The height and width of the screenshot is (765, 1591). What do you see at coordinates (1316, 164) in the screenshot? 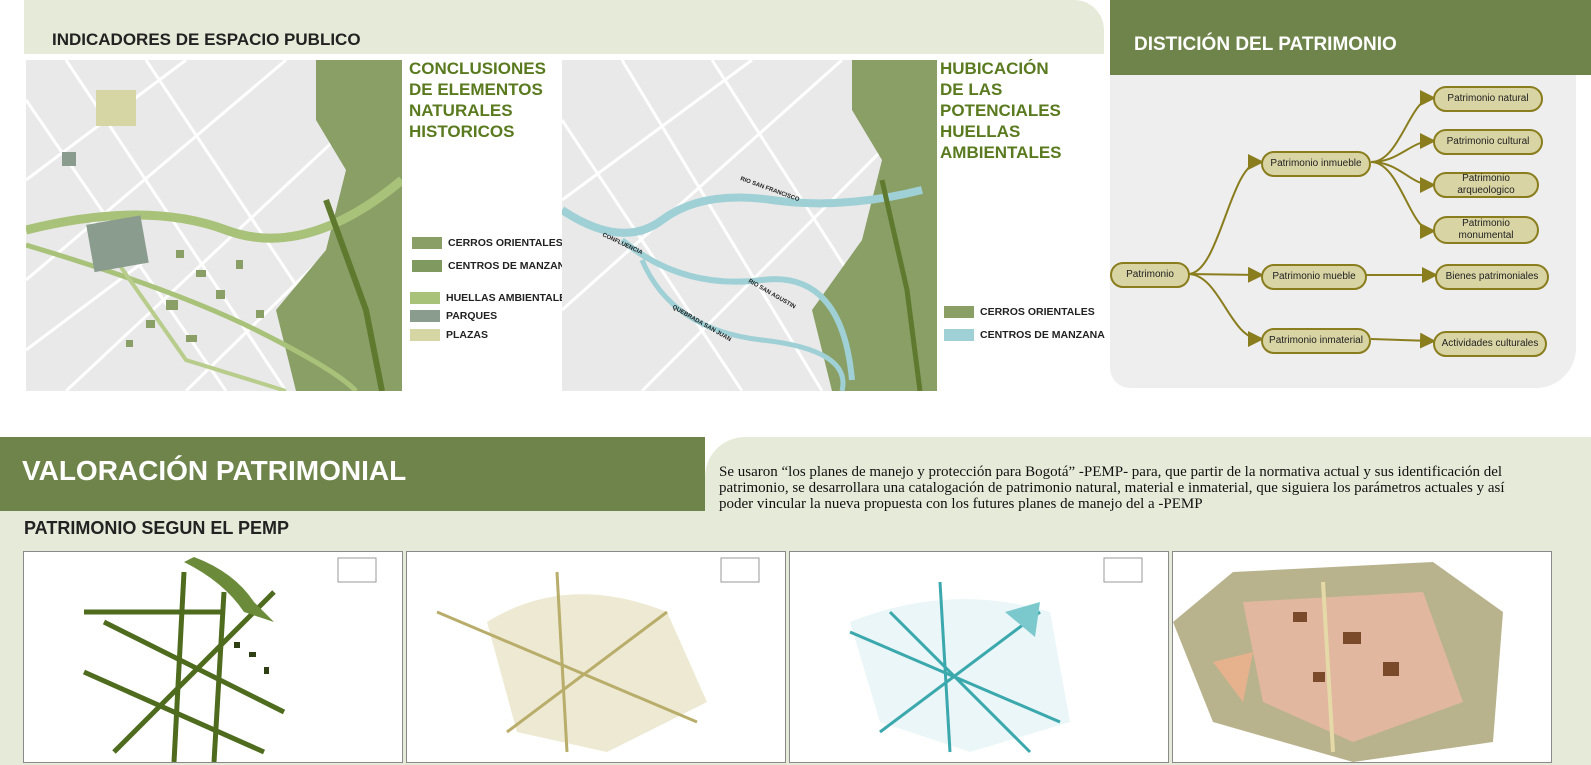
I see `node-inmueble: Patrimonio inmueble` at bounding box center [1316, 164].